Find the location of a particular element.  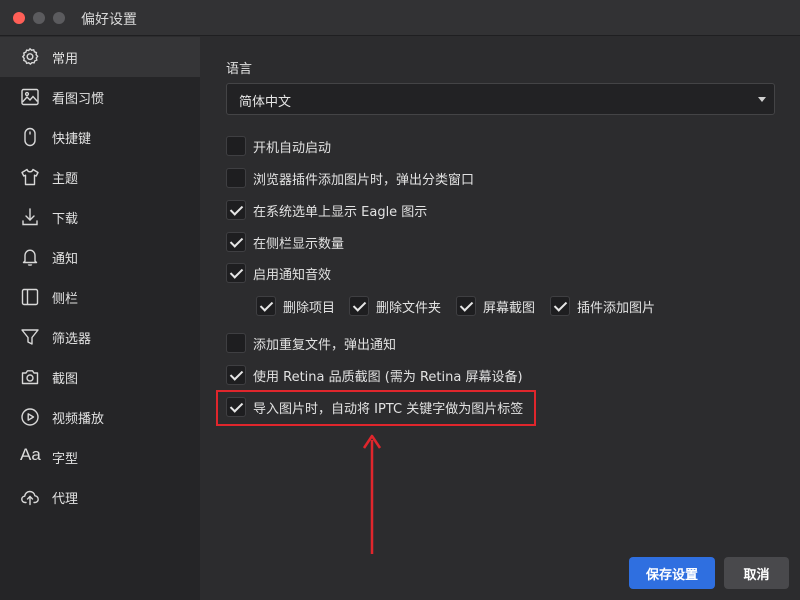

sidebar-item-label: 截图 is located at coordinates (65, 379).